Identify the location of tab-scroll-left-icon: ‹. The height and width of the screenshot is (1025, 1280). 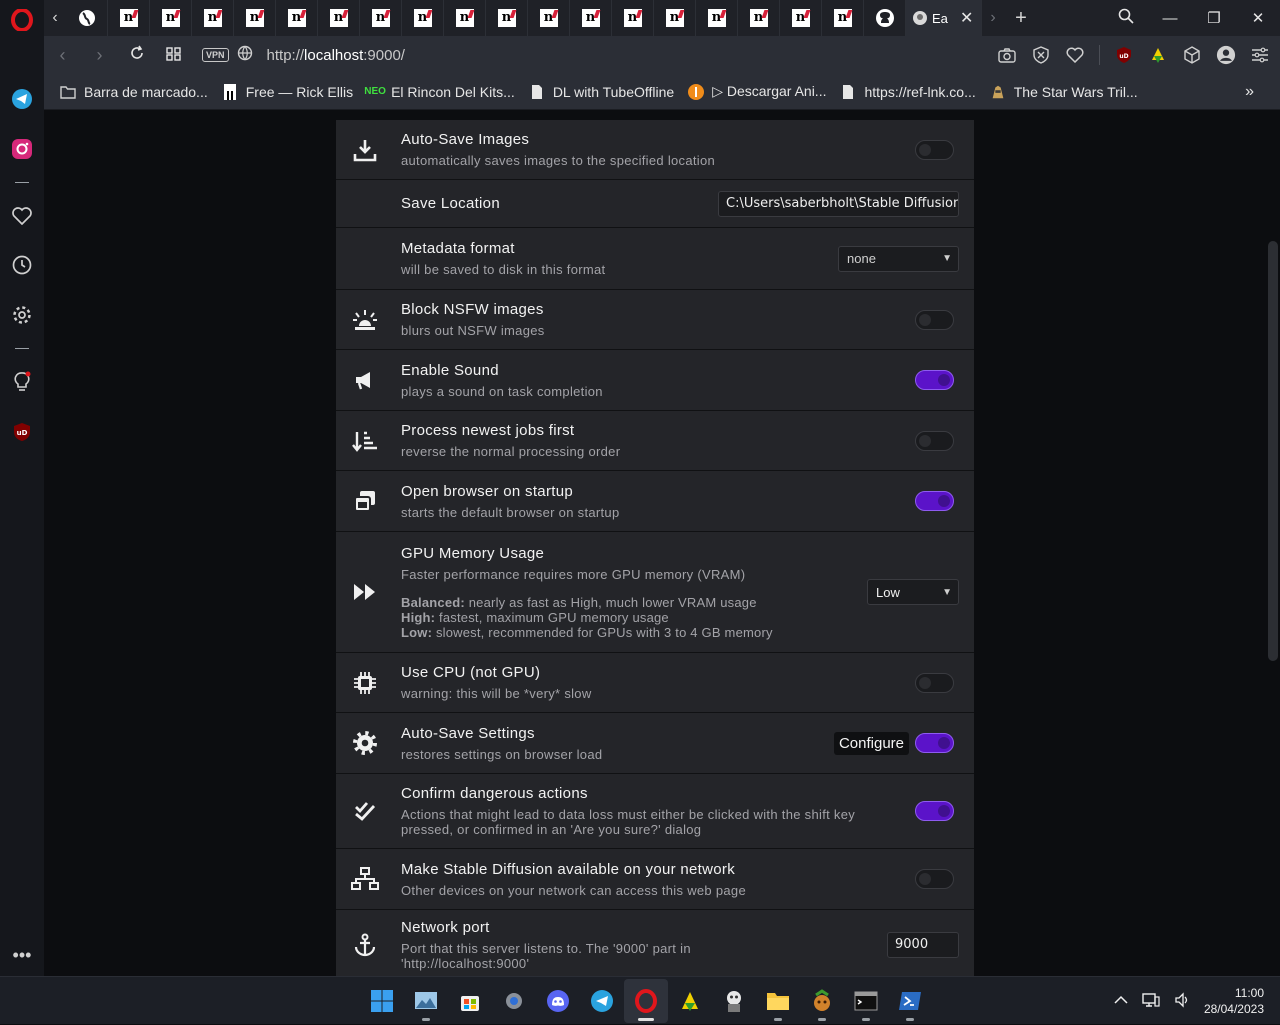
(55, 18).